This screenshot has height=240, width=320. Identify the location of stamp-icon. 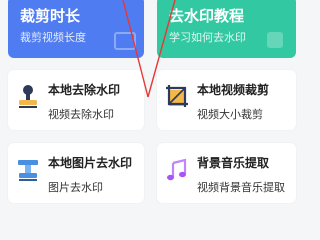
(28, 97).